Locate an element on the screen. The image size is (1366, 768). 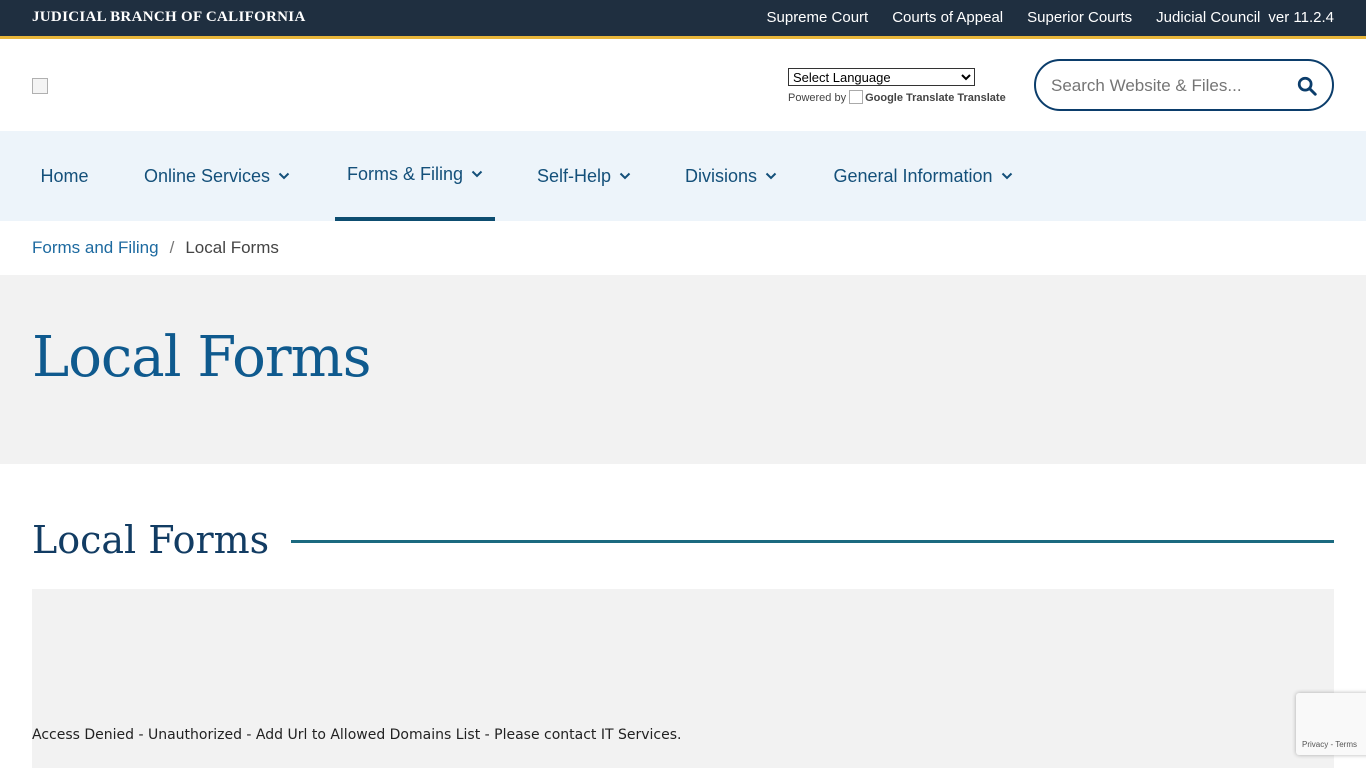
nav-self-help: Self-Help is located at coordinates (584, 176).